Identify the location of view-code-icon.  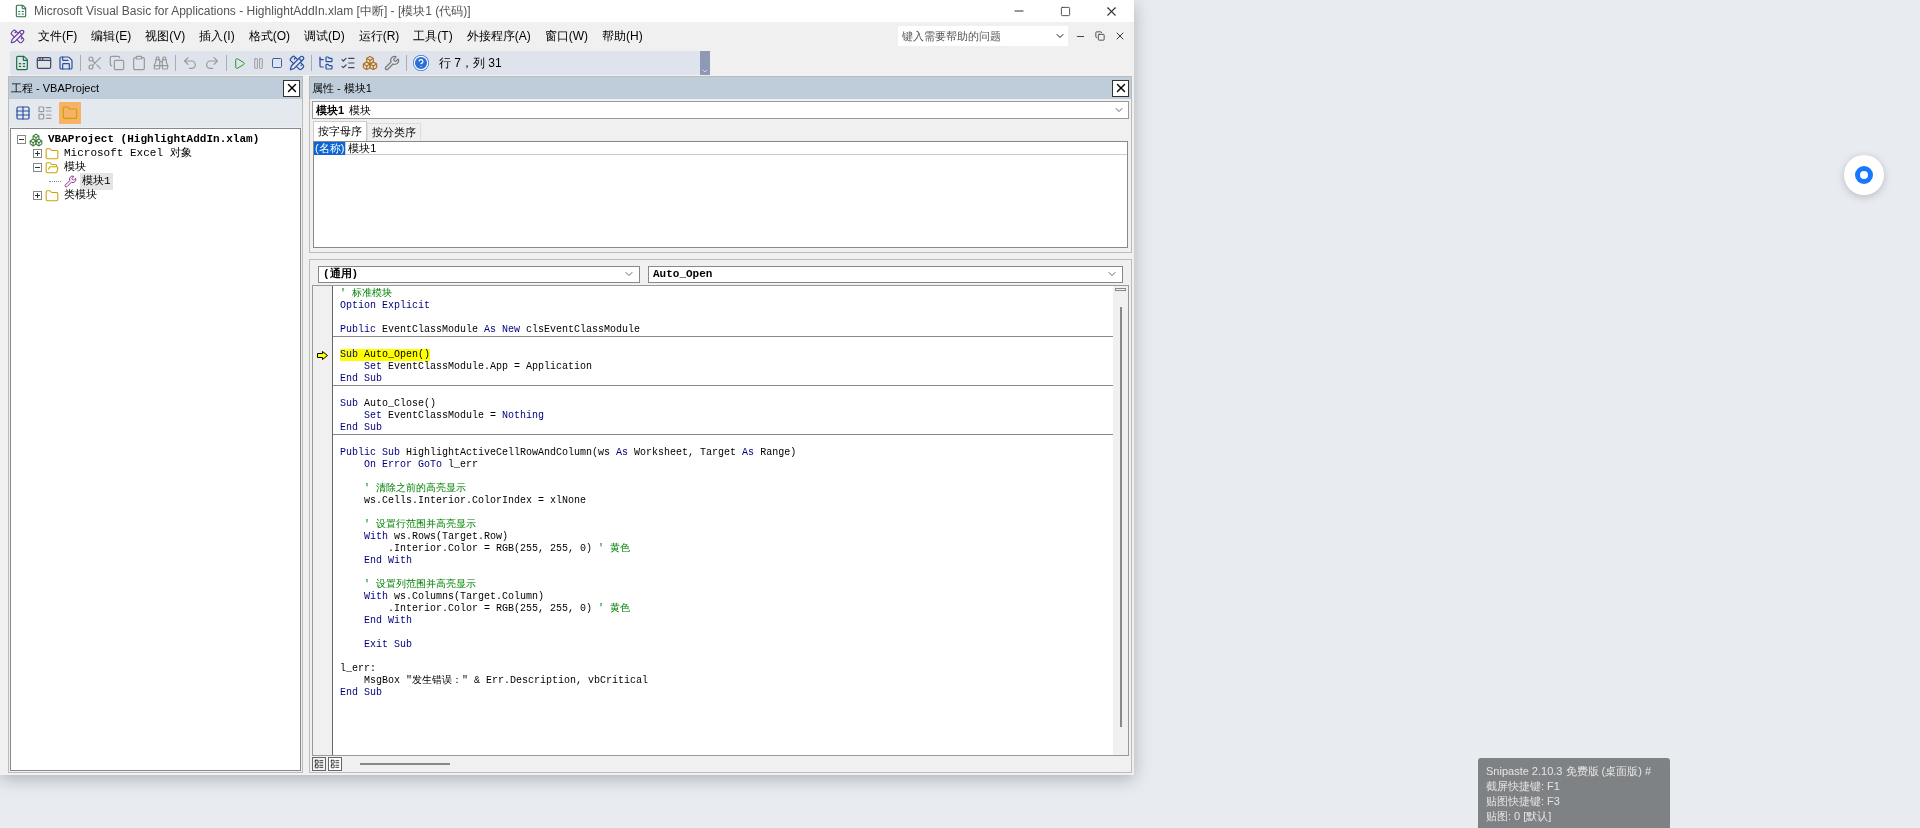
(23, 113).